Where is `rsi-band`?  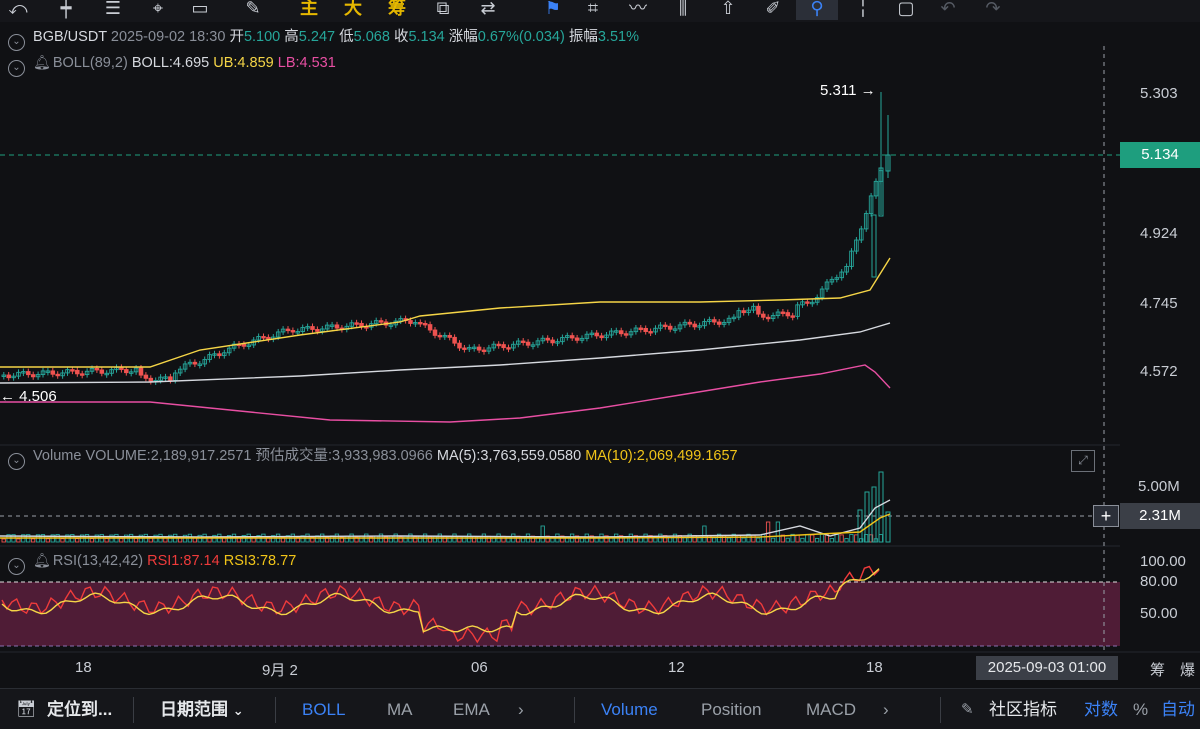 rsi-band is located at coordinates (560, 614).